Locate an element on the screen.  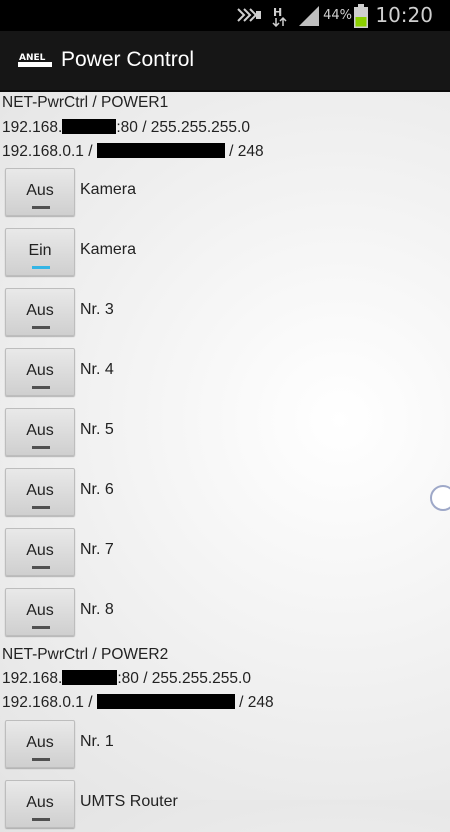
switch-label: UMTS Router is located at coordinates (129, 801).